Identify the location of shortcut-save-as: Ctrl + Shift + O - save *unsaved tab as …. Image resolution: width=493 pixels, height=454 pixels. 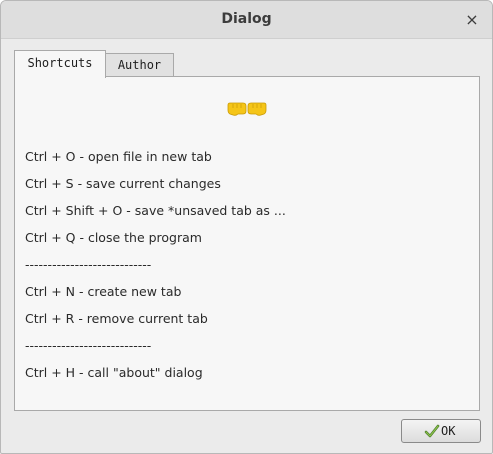
(155, 210).